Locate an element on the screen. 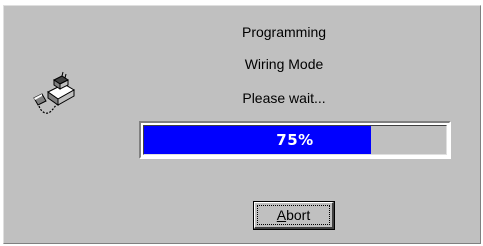 The width and height of the screenshot is (483, 246). mode-label: Wiring Mode is located at coordinates (284, 64).